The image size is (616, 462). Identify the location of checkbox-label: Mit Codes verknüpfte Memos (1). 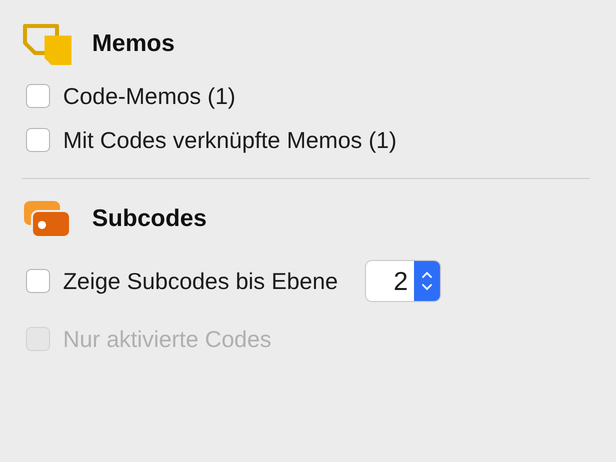
(230, 140).